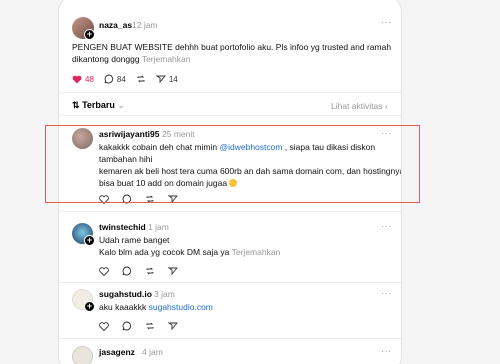 The height and width of the screenshot is (364, 500). What do you see at coordinates (329, 147) in the screenshot?
I see `comment-text-part: , siapa tau dikasi diskon` at bounding box center [329, 147].